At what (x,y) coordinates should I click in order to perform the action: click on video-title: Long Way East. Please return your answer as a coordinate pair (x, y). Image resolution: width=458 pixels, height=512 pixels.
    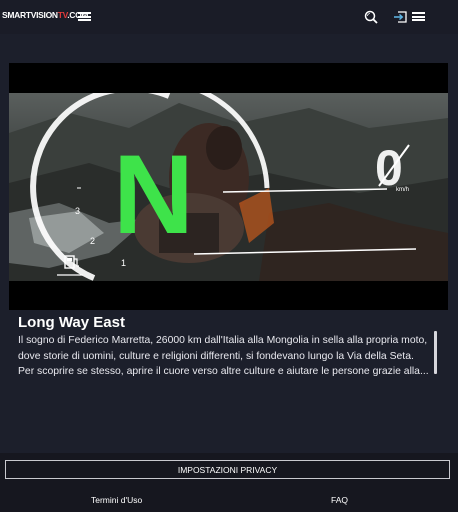
    Looking at the image, I should click on (71, 322).